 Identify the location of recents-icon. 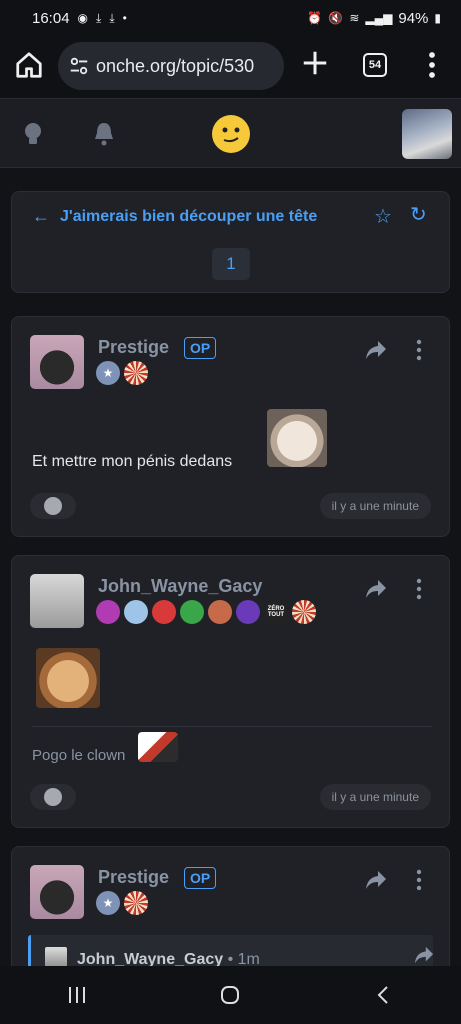
(76, 995).